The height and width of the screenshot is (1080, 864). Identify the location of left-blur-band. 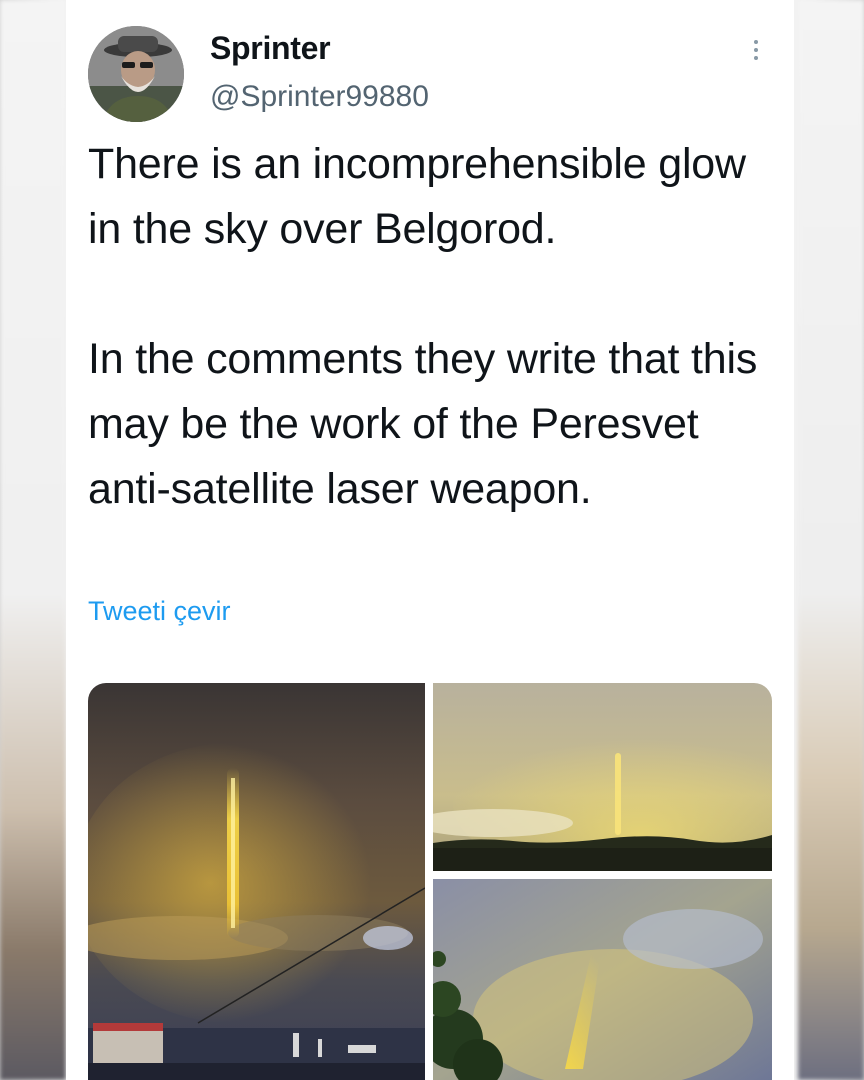
(33, 540).